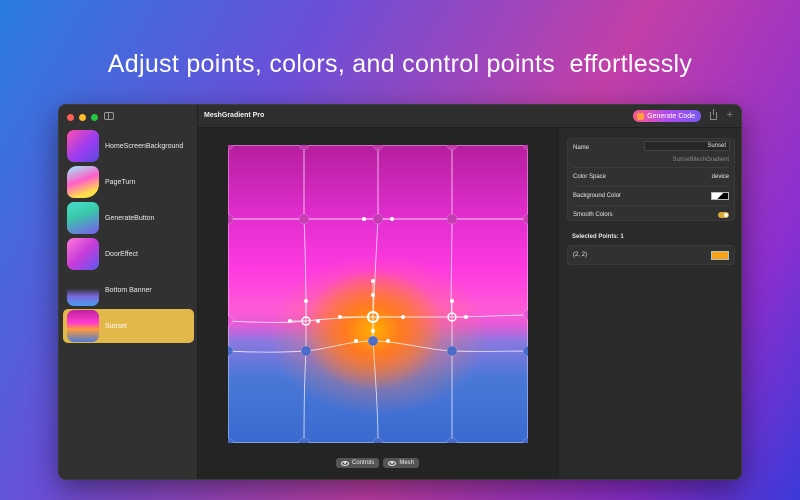 This screenshot has height=500, width=800. What do you see at coordinates (121, 254) in the screenshot?
I see `list-item-label: DoorEffect` at bounding box center [121, 254].